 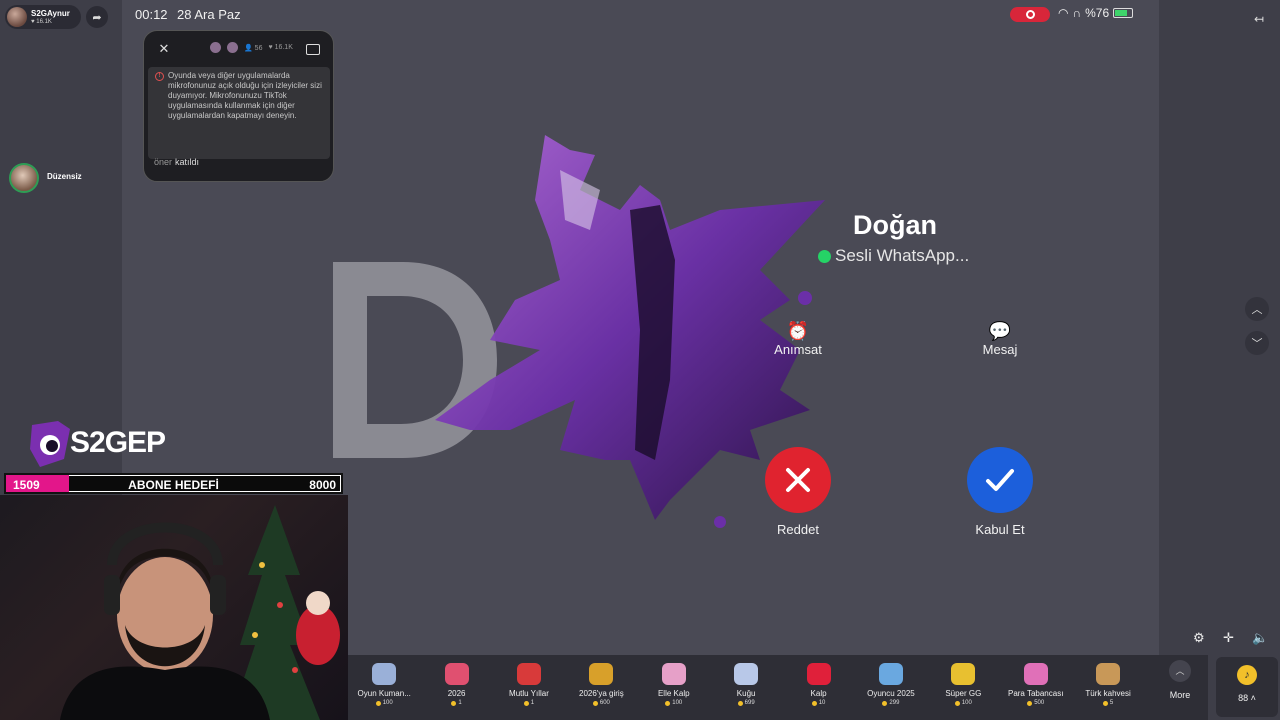 I want to click on gift-price-value: 600, so click(x=604, y=703).